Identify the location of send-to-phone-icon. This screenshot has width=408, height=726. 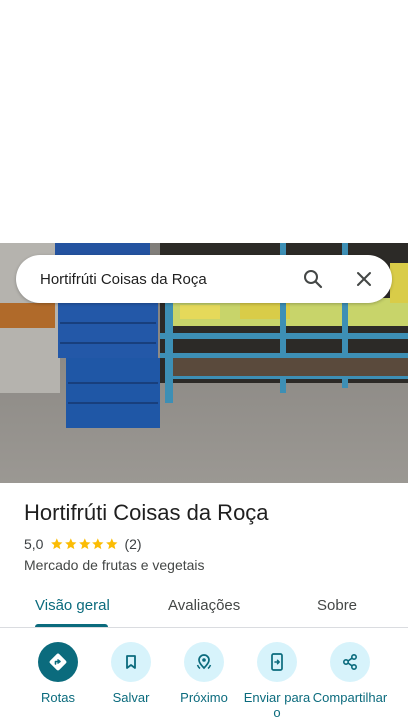
(277, 662).